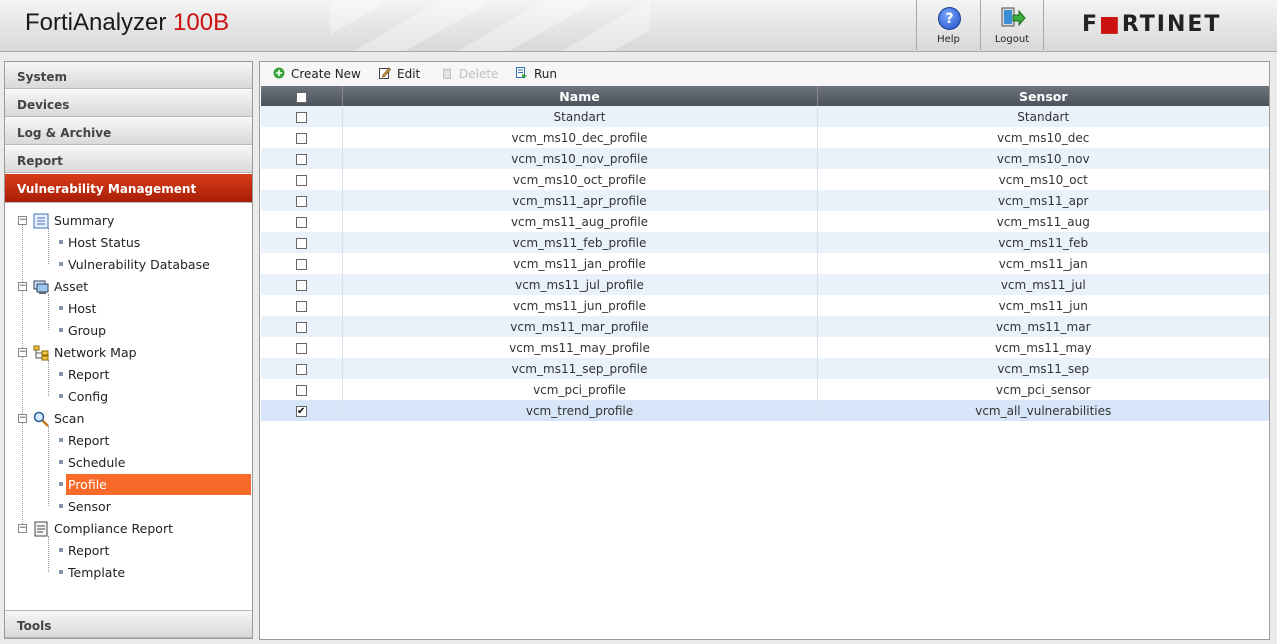  Describe the element at coordinates (1012, 39) in the screenshot. I see `logout-label: Logout` at that location.